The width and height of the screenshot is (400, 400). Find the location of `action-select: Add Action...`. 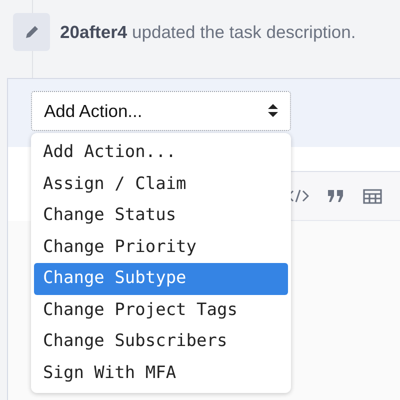

action-select: Add Action... is located at coordinates (161, 111).